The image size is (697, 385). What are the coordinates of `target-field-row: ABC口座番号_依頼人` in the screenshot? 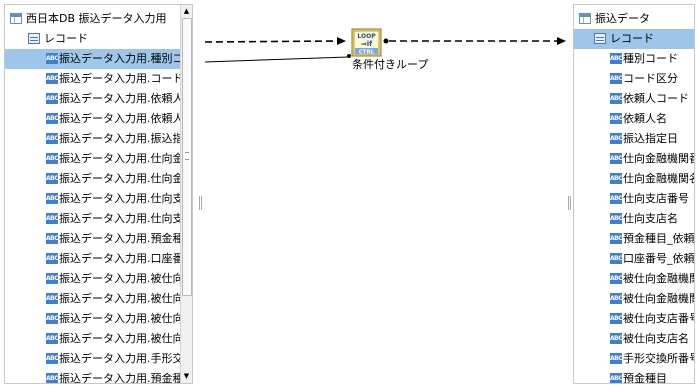 It's located at (634, 259).